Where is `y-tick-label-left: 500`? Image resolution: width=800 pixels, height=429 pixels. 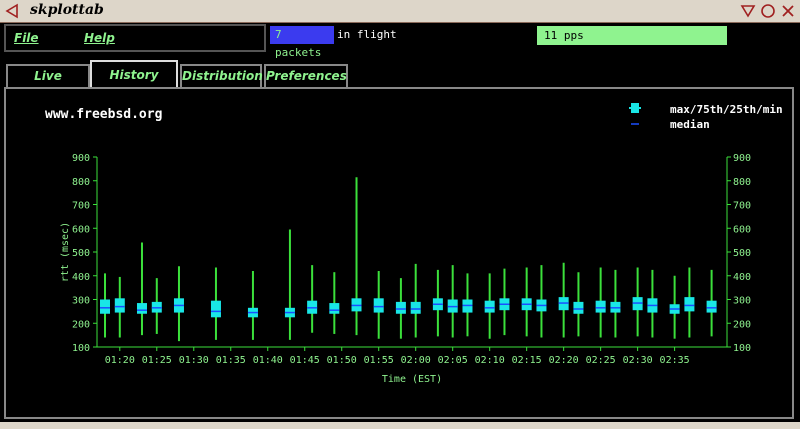 y-tick-label-left: 500 is located at coordinates (81, 253).